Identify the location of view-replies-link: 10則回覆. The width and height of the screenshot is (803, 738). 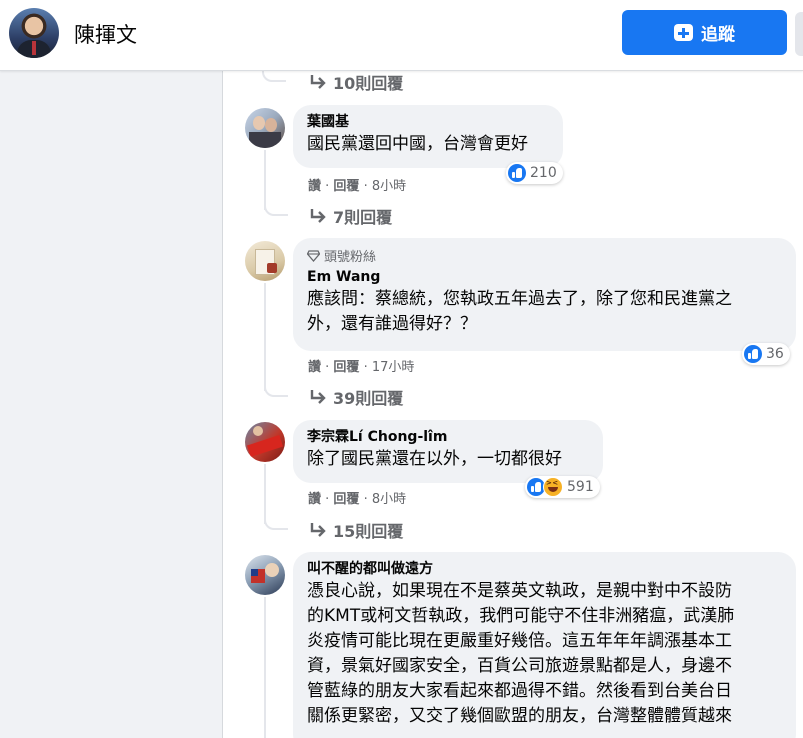
(356, 82).